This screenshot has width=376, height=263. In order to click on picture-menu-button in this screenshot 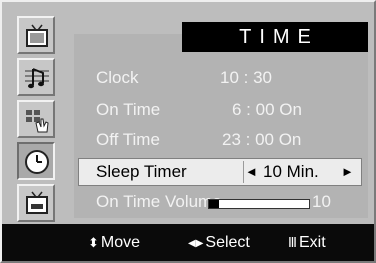, I will do `click(36, 35)`.